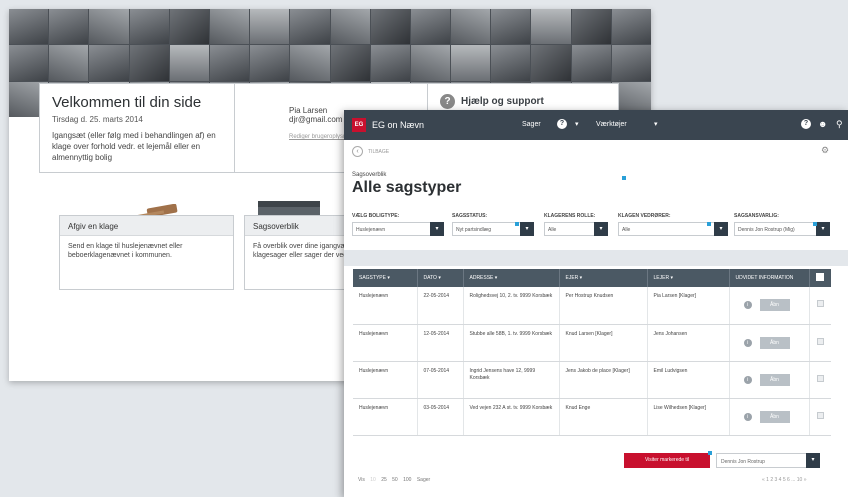 The image size is (848, 497). I want to click on cell-date: 07-05-2014, so click(440, 380).